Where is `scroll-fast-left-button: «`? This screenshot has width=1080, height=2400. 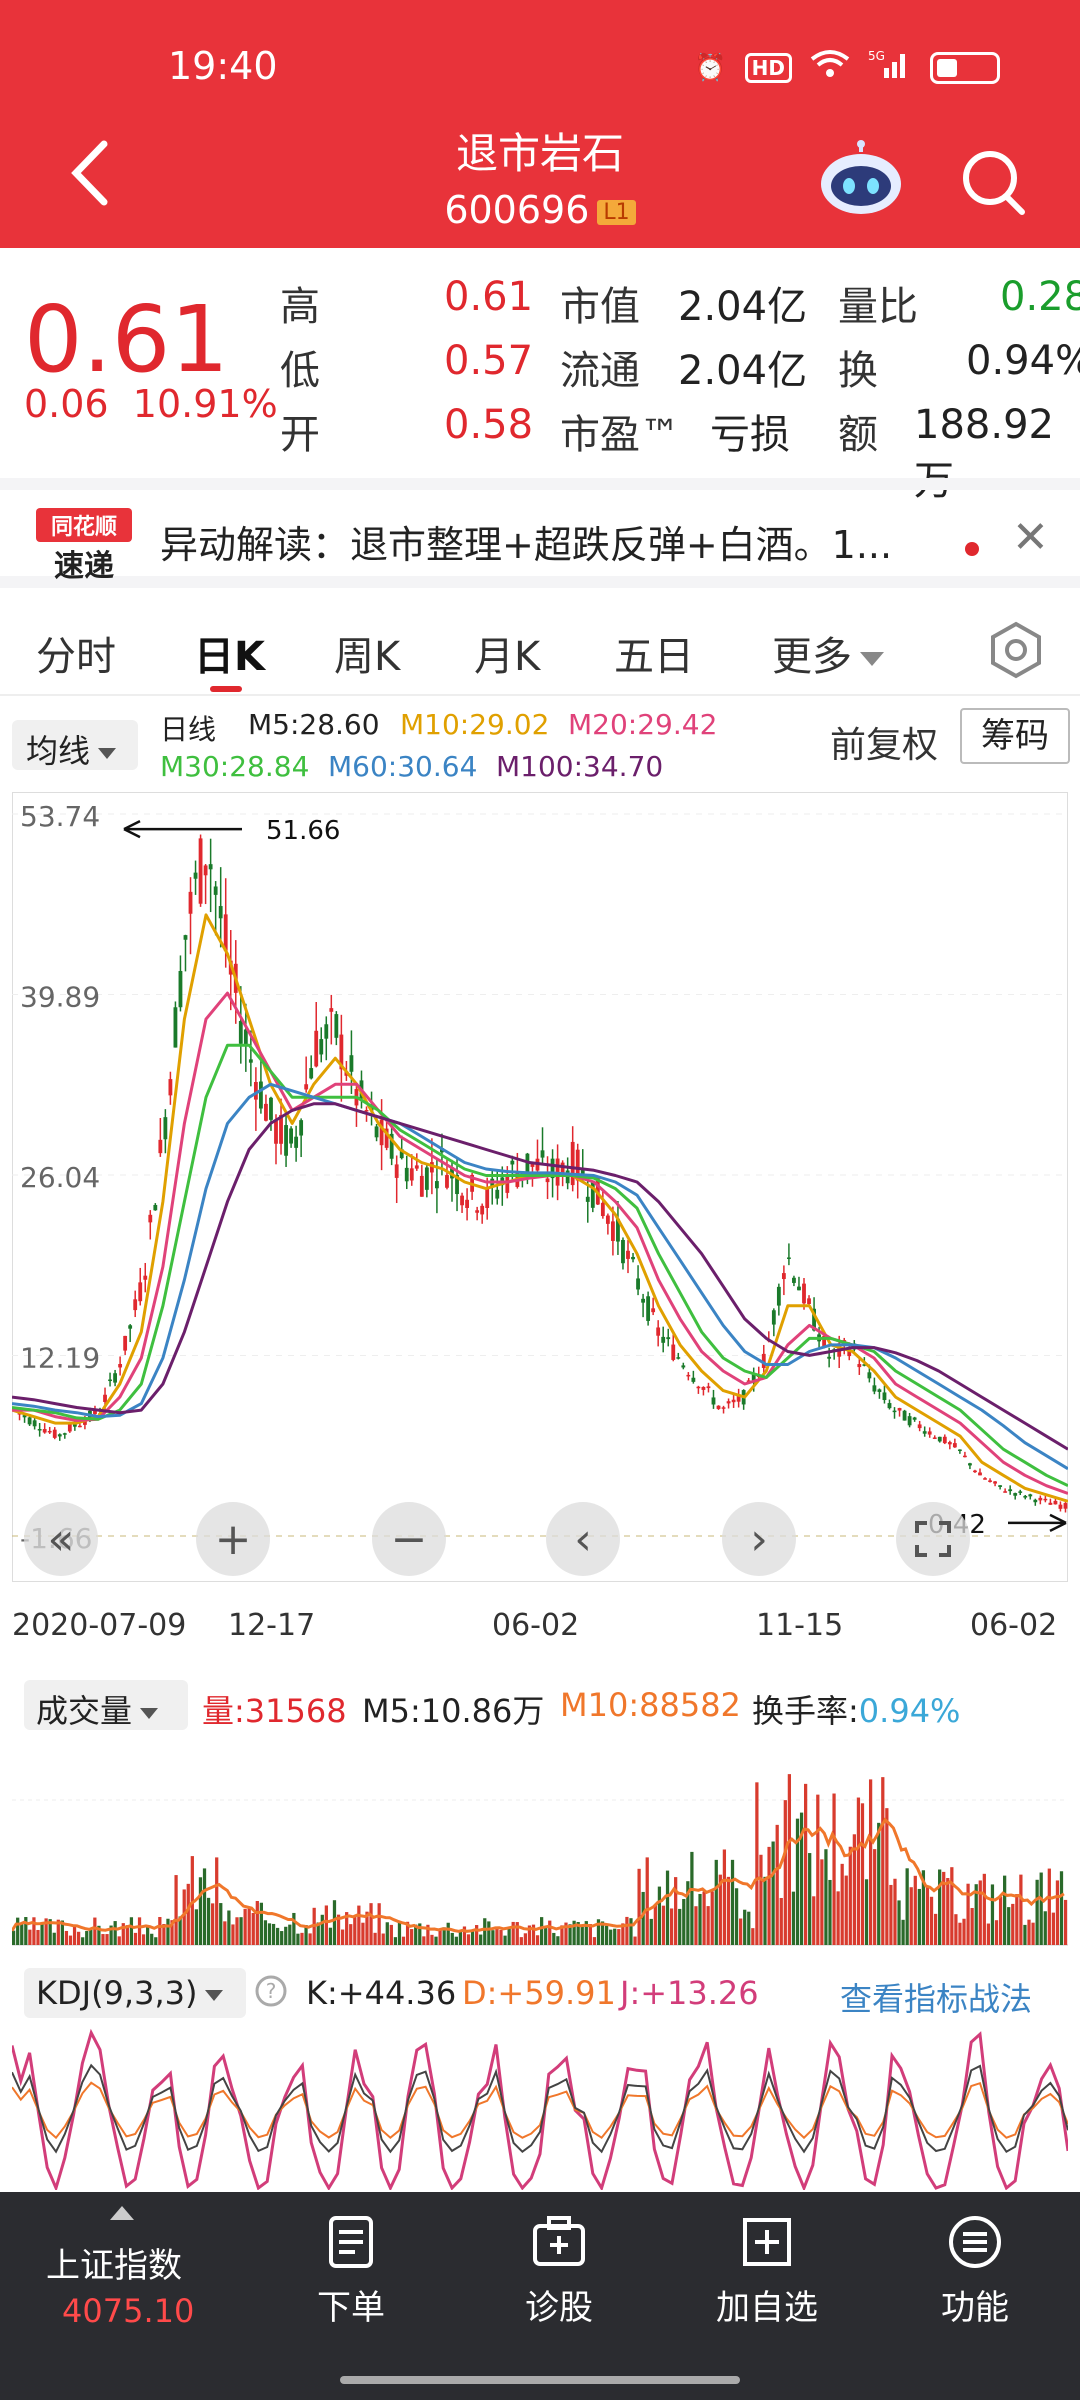
scroll-fast-left-button: « is located at coordinates (61, 1539).